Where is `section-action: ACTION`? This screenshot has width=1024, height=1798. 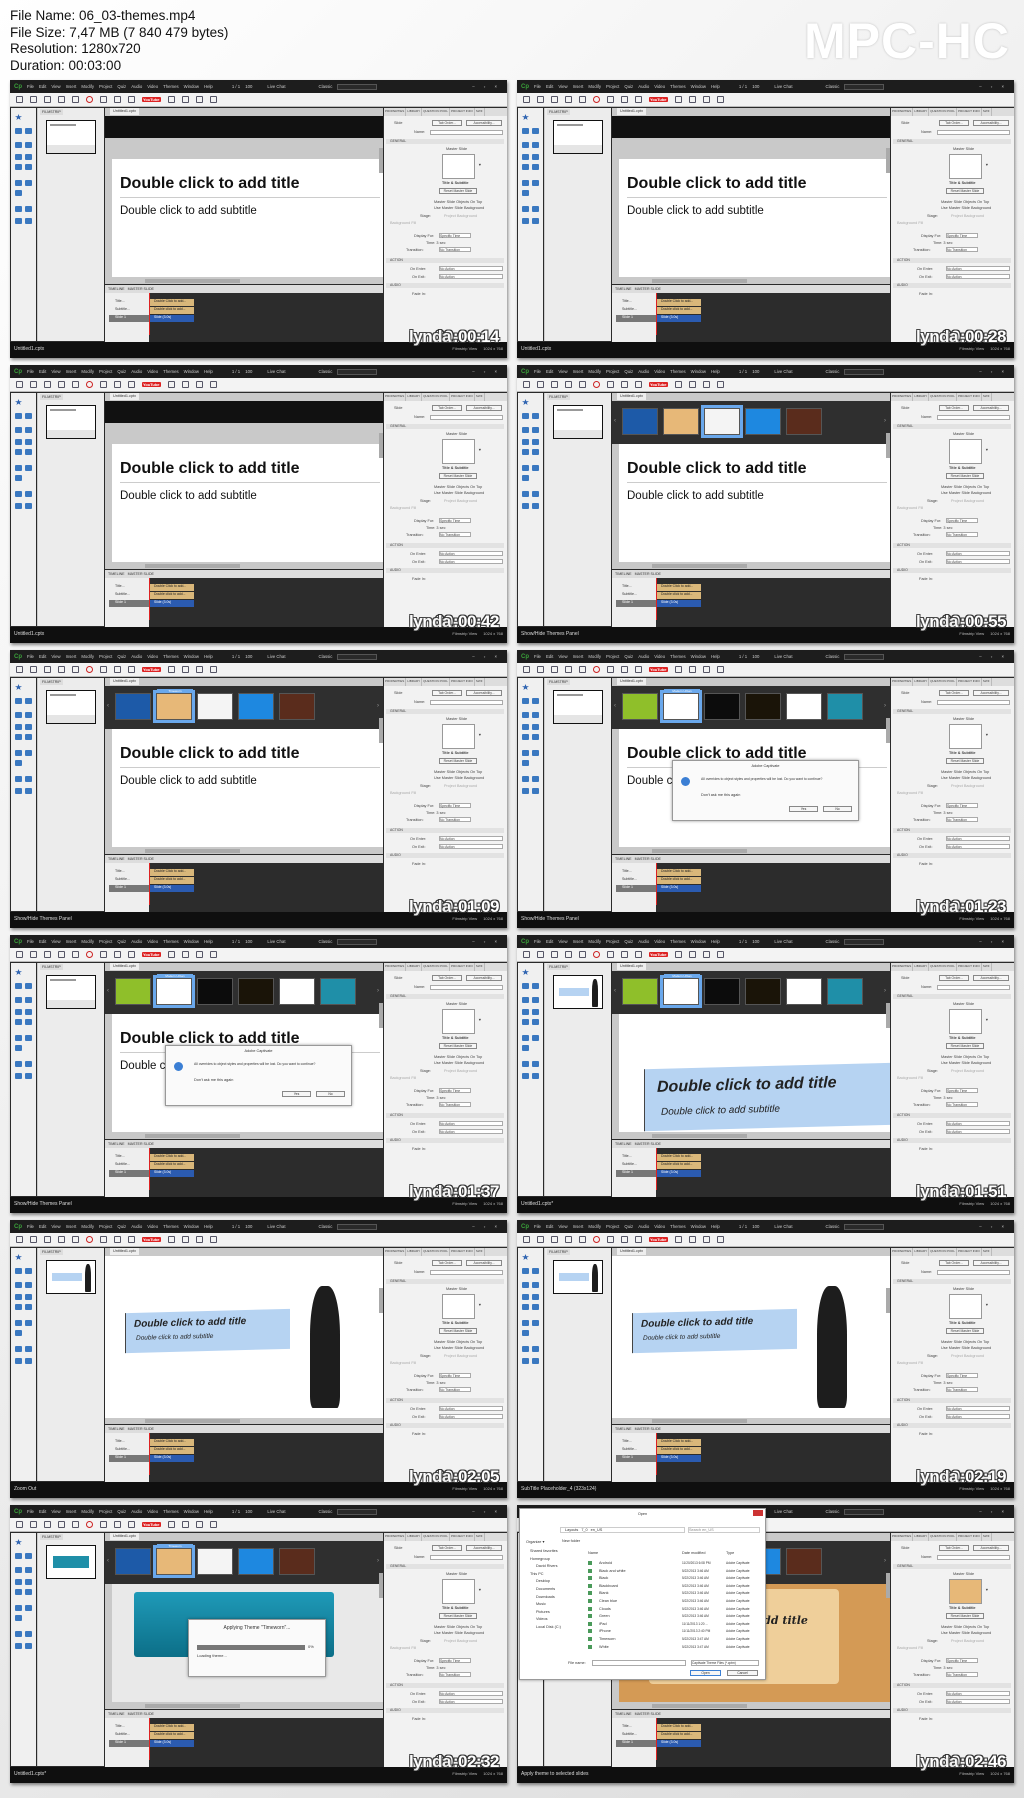
section-action: ACTION is located at coordinates (445, 545).